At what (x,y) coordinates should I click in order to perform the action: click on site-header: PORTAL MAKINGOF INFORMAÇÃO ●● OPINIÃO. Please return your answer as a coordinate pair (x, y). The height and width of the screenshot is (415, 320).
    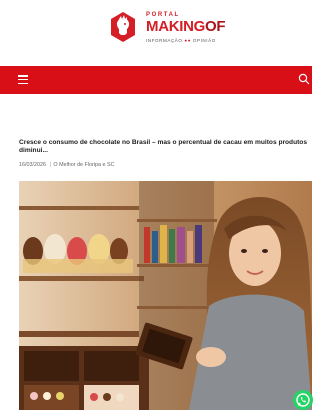
    Looking at the image, I should click on (156, 31).